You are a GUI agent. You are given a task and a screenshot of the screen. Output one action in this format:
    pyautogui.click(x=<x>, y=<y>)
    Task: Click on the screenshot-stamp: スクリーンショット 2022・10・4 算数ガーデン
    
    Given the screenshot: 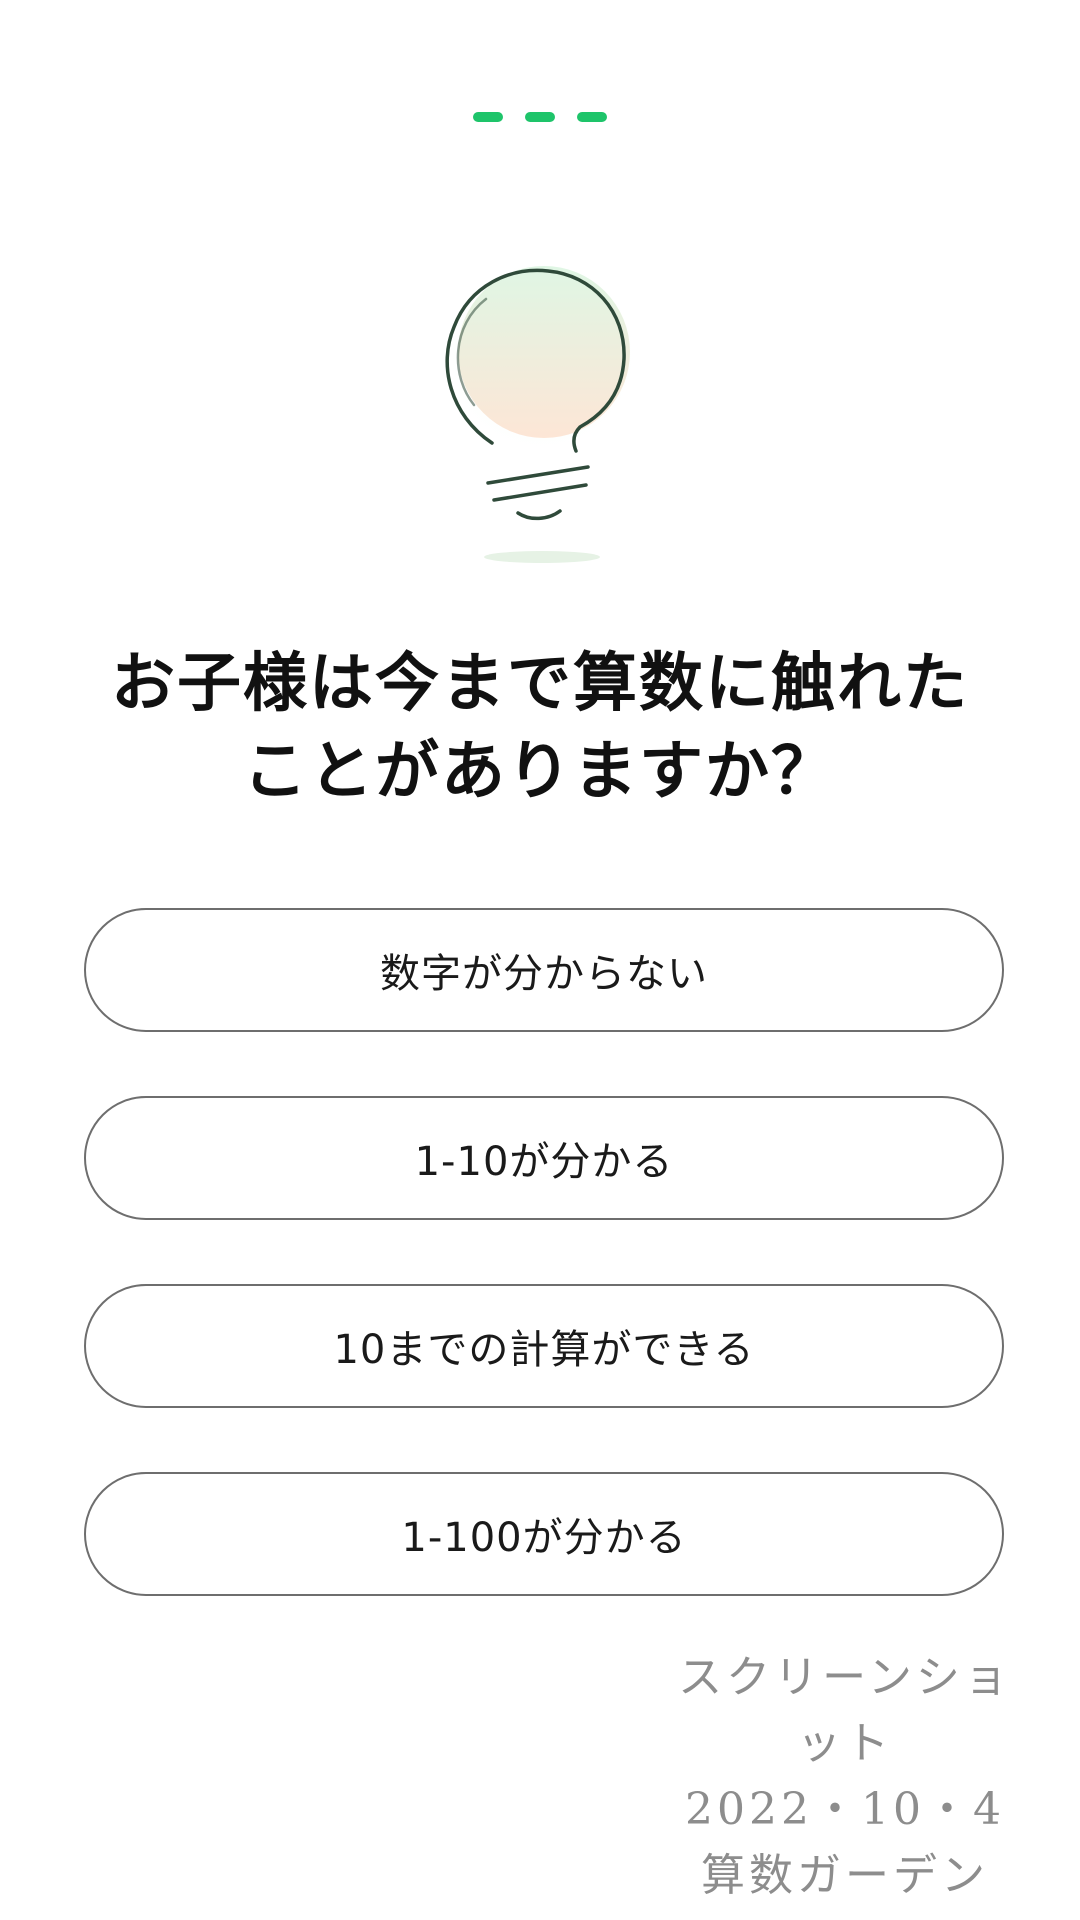 What is the action you would take?
    pyautogui.click(x=845, y=1777)
    